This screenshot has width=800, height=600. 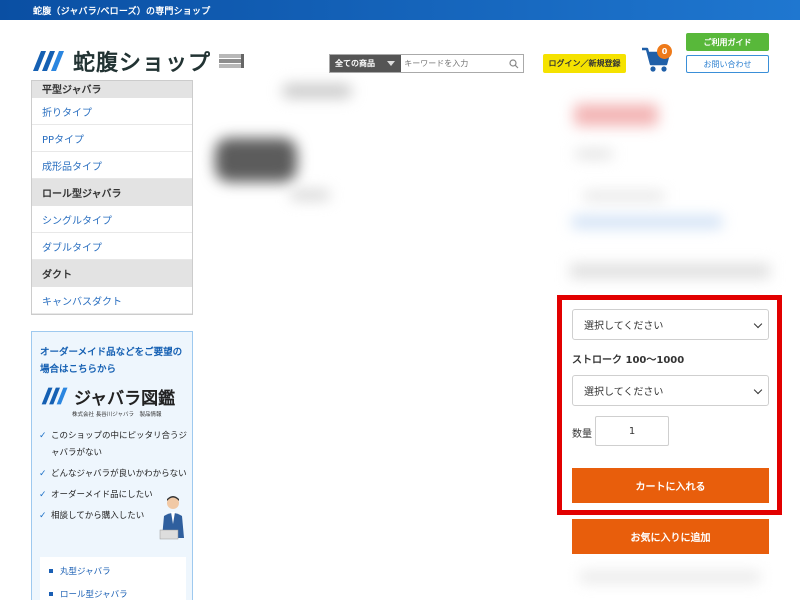 I want to click on banner-link-roll-bellows: ロール型ジャバラ, so click(x=113, y=592).